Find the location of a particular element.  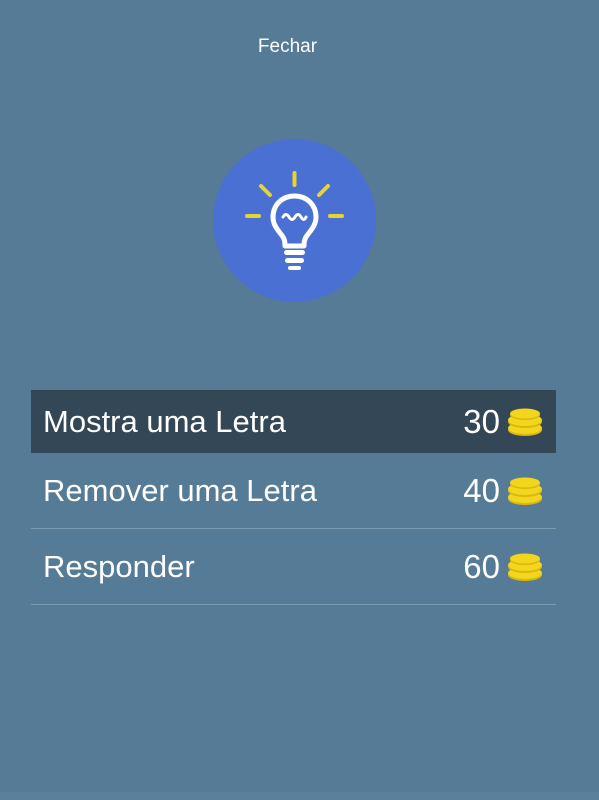

option-remove-letter: Remover uma Letra 40 is located at coordinates (293, 491).